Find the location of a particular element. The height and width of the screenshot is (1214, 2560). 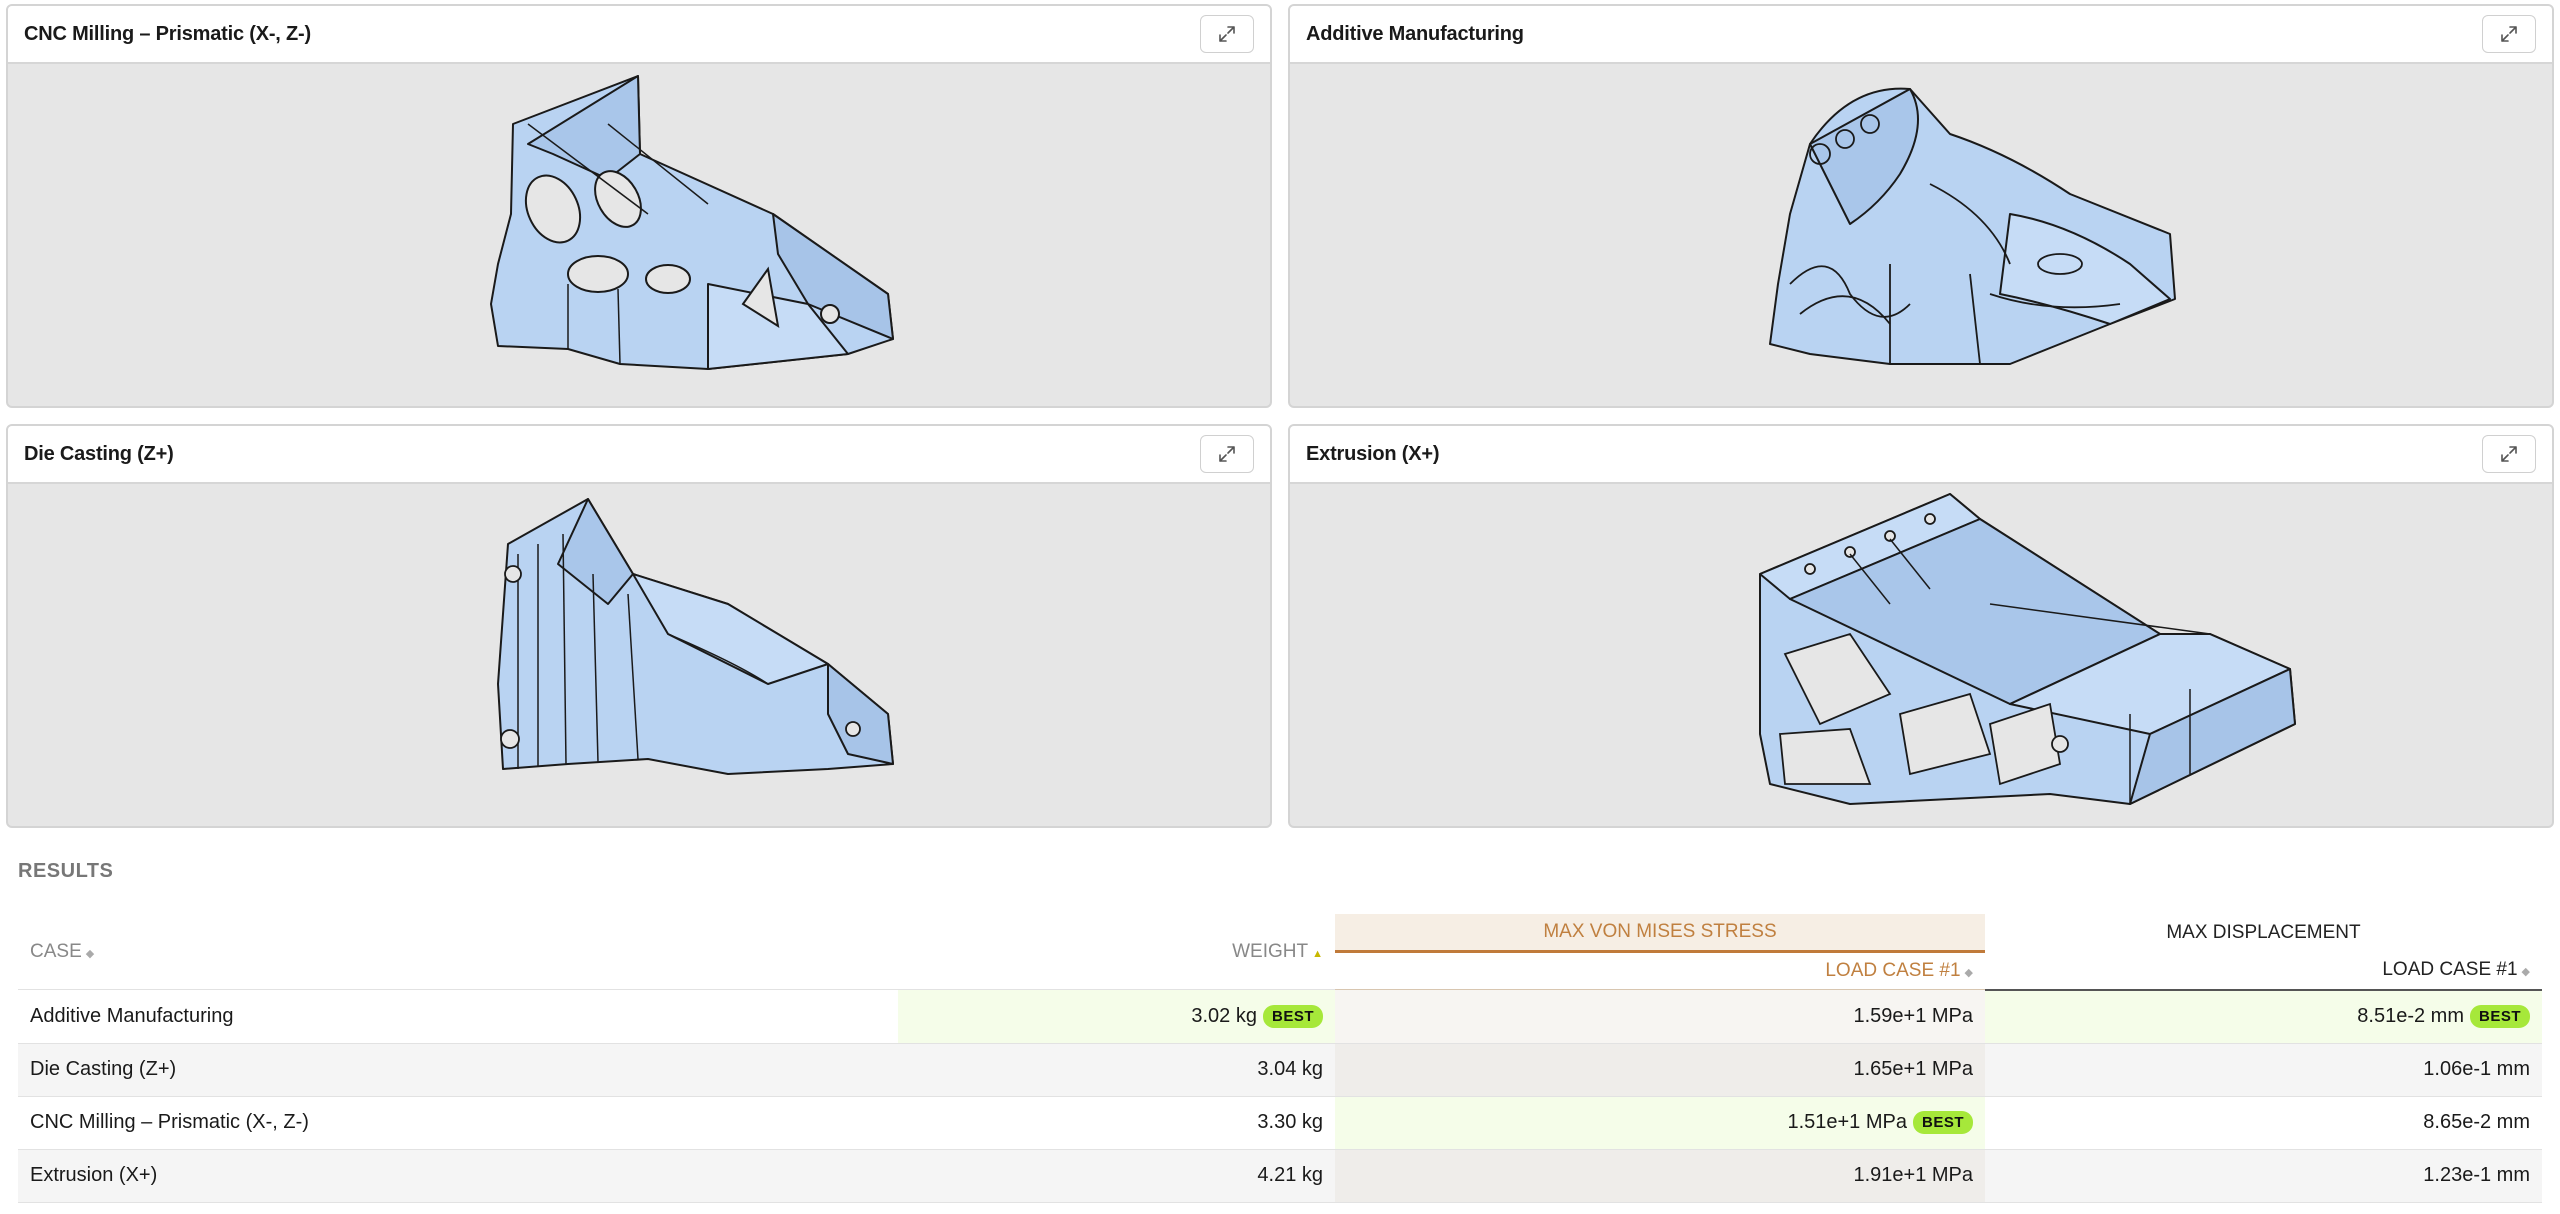

cell-value: 1.65e+1 MPa is located at coordinates (1913, 1069).